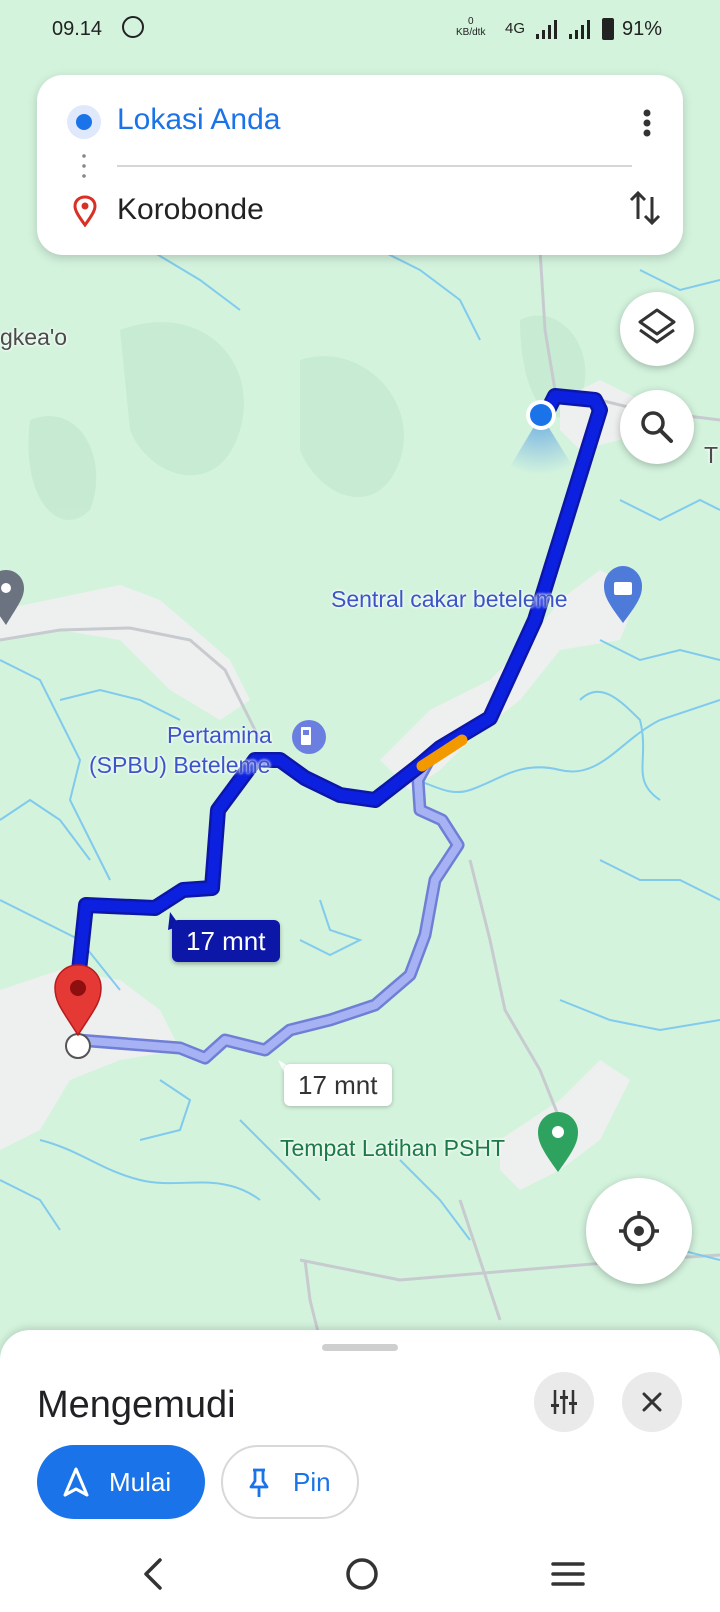  I want to click on network-speed: 0 KB/dtk, so click(470, 27).